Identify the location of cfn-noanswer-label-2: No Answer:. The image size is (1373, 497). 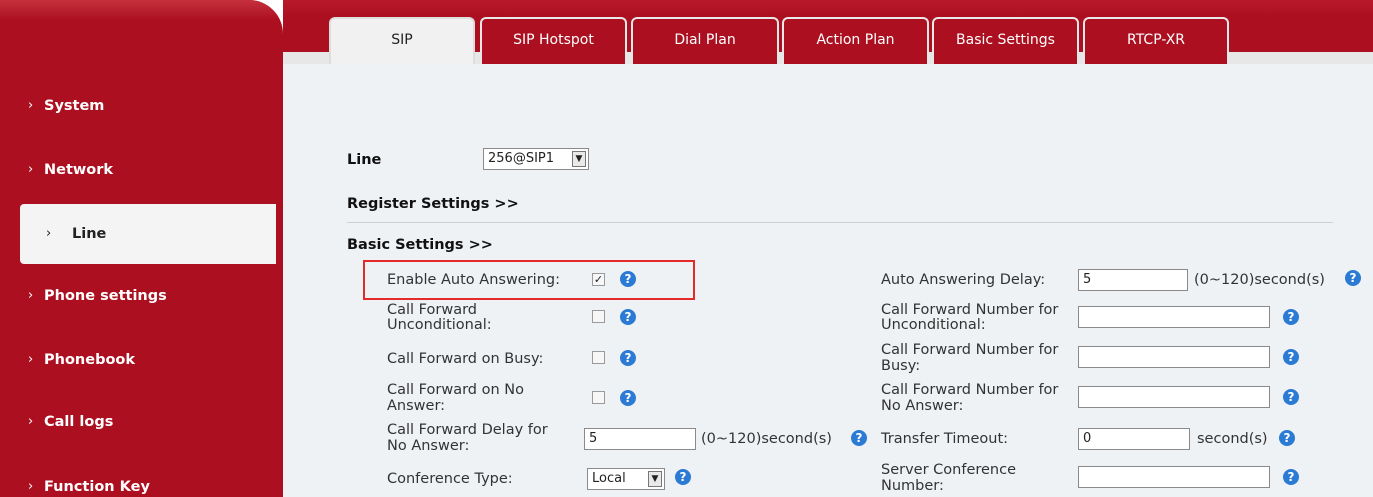
(922, 406).